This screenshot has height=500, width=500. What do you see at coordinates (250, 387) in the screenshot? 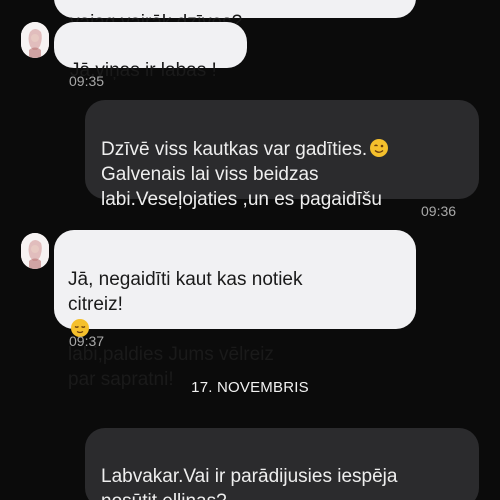
I see `date-separator: 17. NOVEMBRIS` at bounding box center [250, 387].